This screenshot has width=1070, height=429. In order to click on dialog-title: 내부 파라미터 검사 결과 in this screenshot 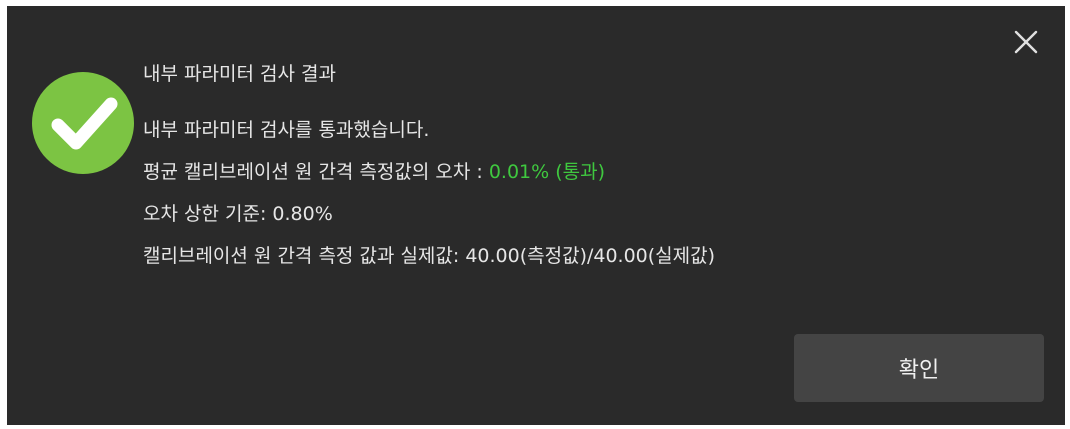, I will do `click(239, 74)`.